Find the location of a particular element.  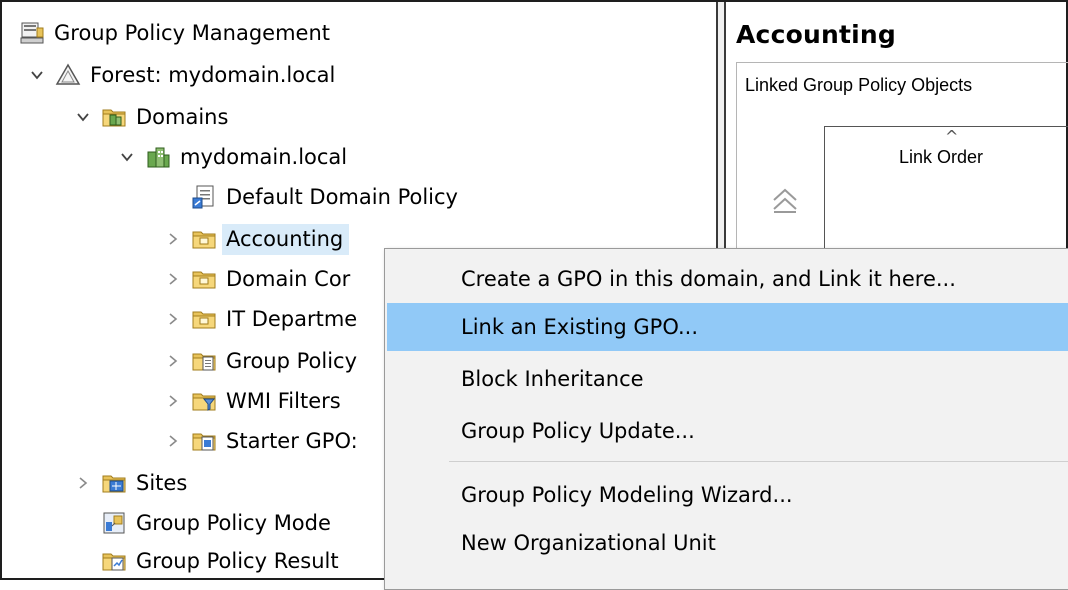

tree-item-wmi-filters: WMI Filters is located at coordinates (255, 401).